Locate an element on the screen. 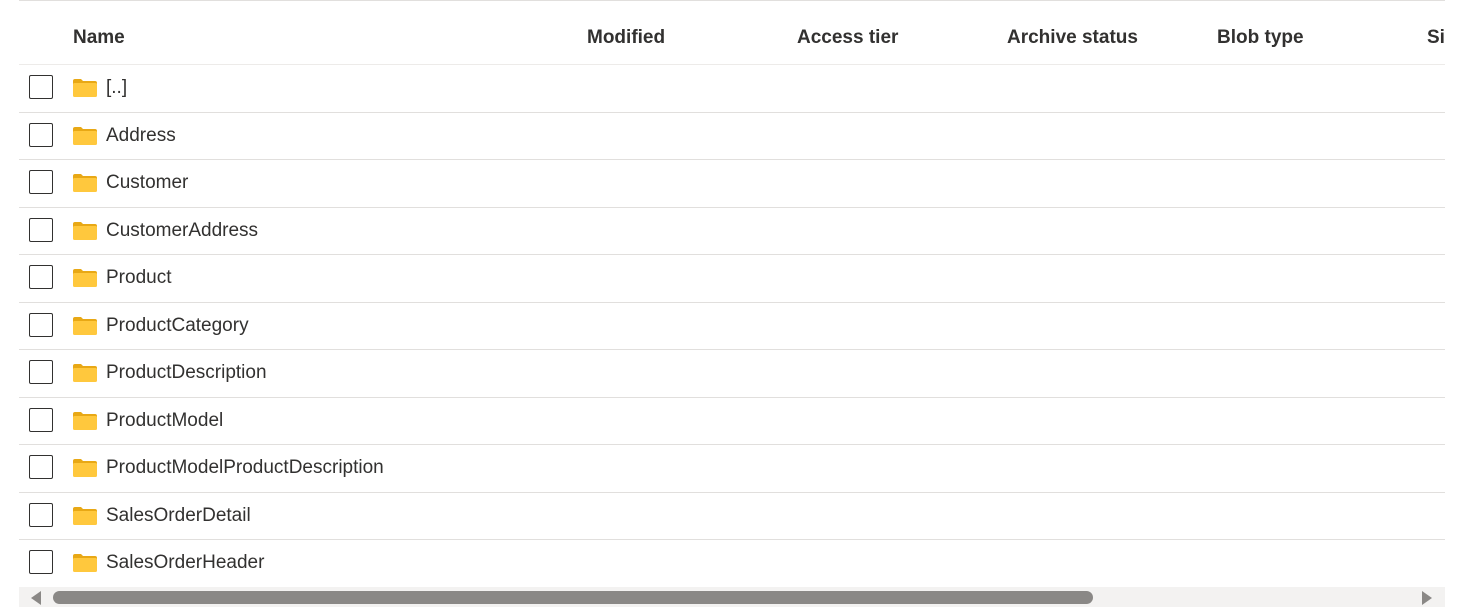 The height and width of the screenshot is (607, 1465). row-name-link: ProductModelProductDescription is located at coordinates (245, 468).